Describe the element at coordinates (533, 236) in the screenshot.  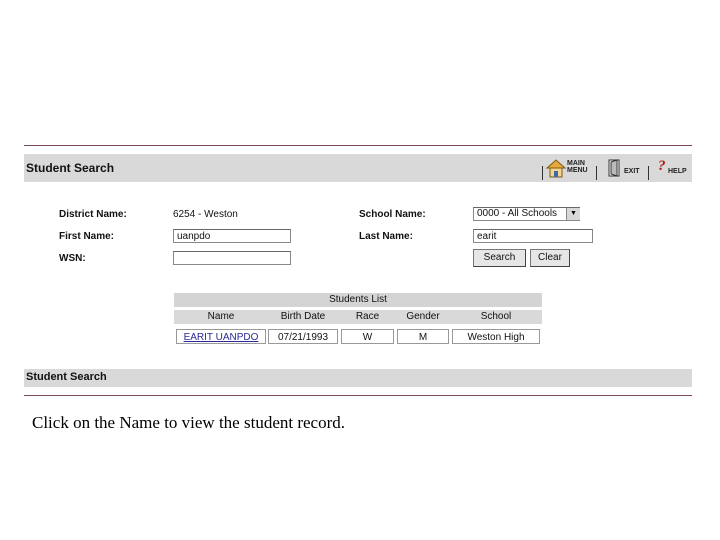
I see `last-name-field` at that location.